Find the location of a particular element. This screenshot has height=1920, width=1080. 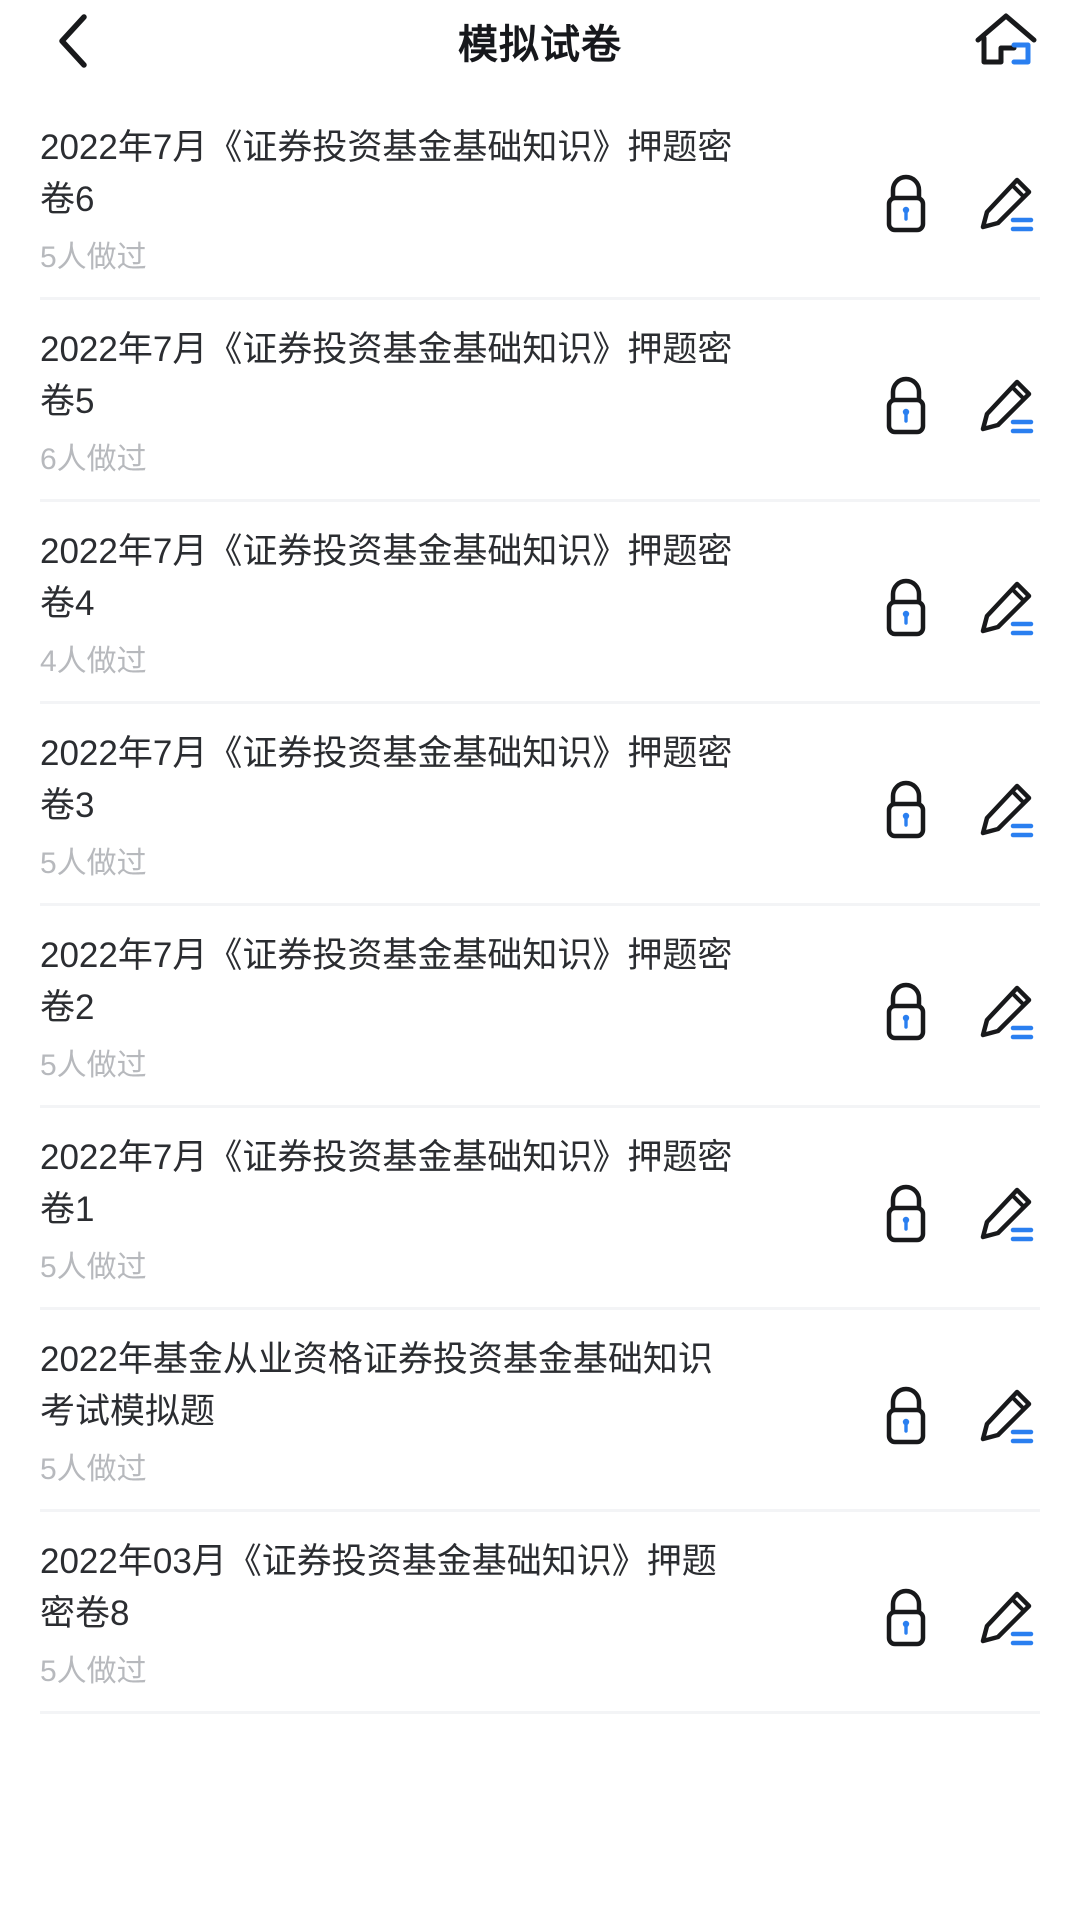

list-item: 2022年7月《证券投资基金基础知识》押题密卷6 5人做过 is located at coordinates (540, 199).